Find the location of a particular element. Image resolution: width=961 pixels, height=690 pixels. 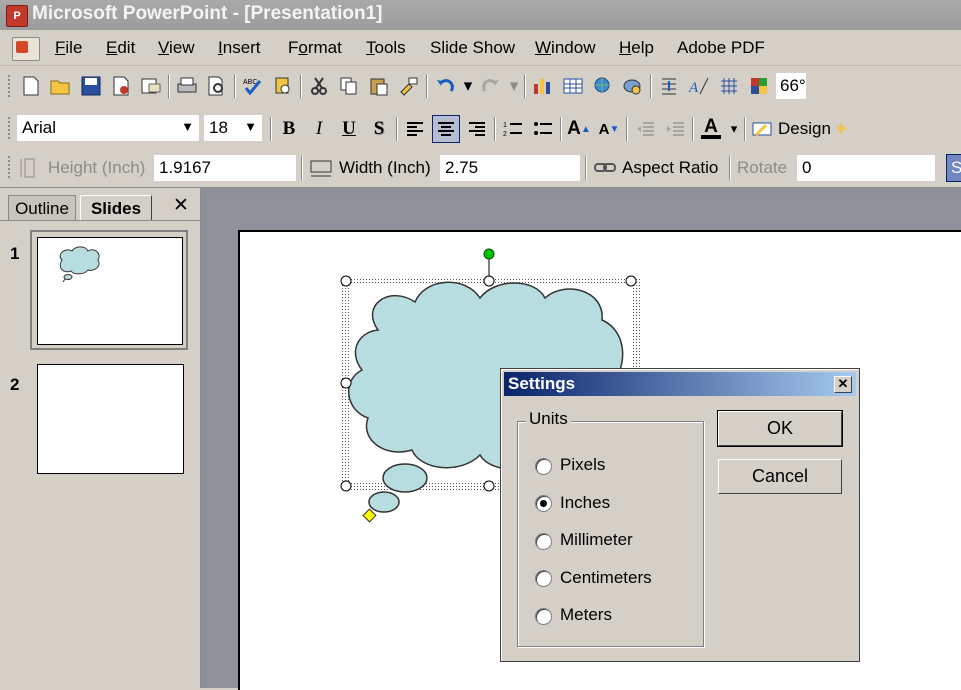

italic-button: I is located at coordinates (319, 129).